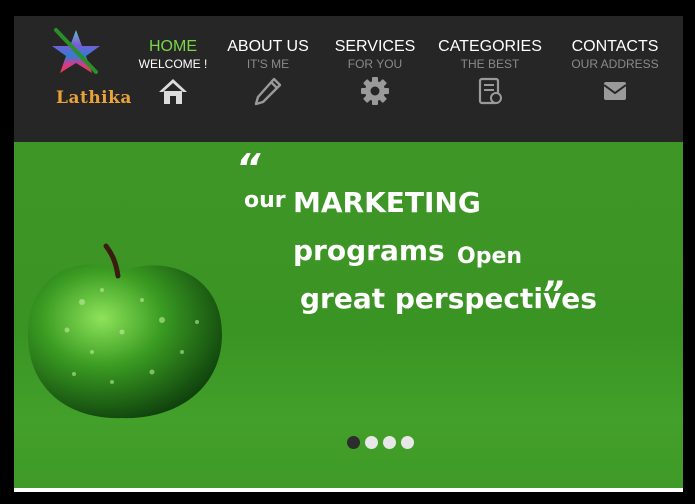  Describe the element at coordinates (490, 256) in the screenshot. I see `hero-word-open: Open` at that location.